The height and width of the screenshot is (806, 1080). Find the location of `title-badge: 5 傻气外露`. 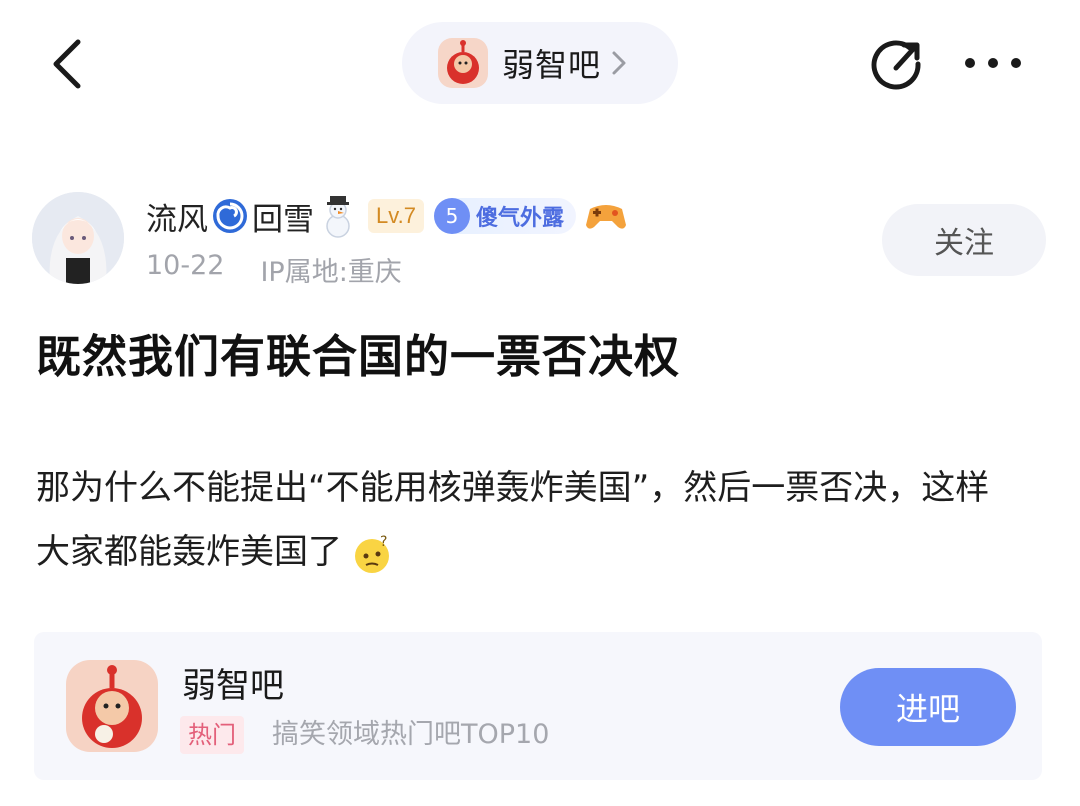

title-badge: 5 傻气外露 is located at coordinates (504, 216).